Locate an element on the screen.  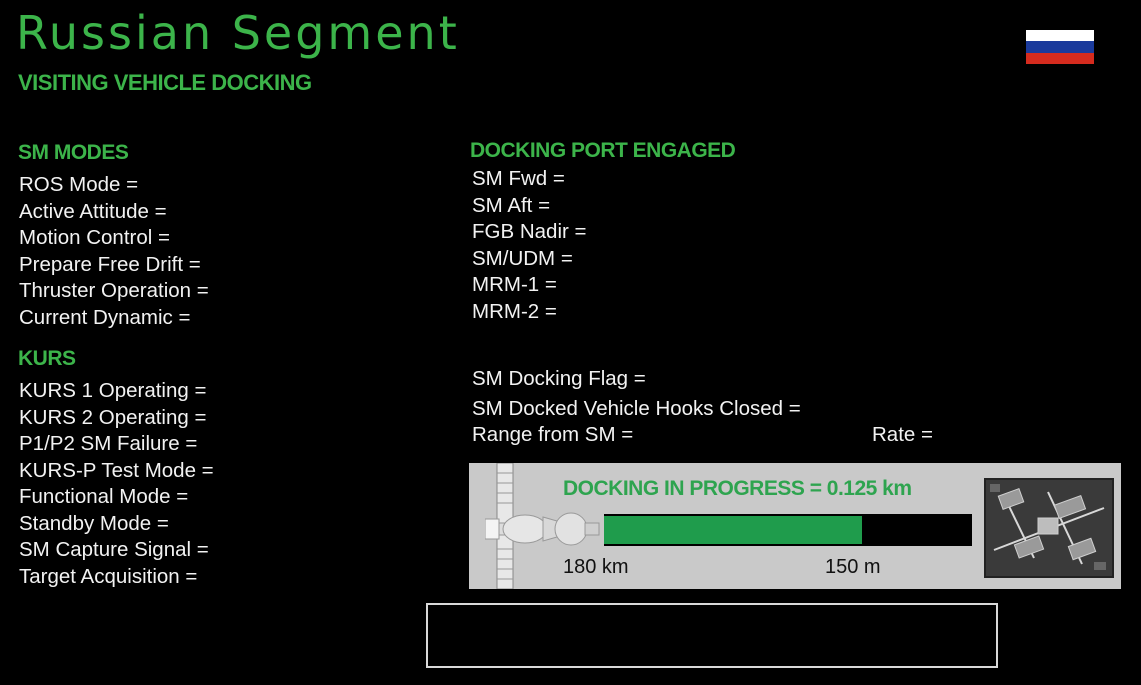
message-box is located at coordinates (712, 635).